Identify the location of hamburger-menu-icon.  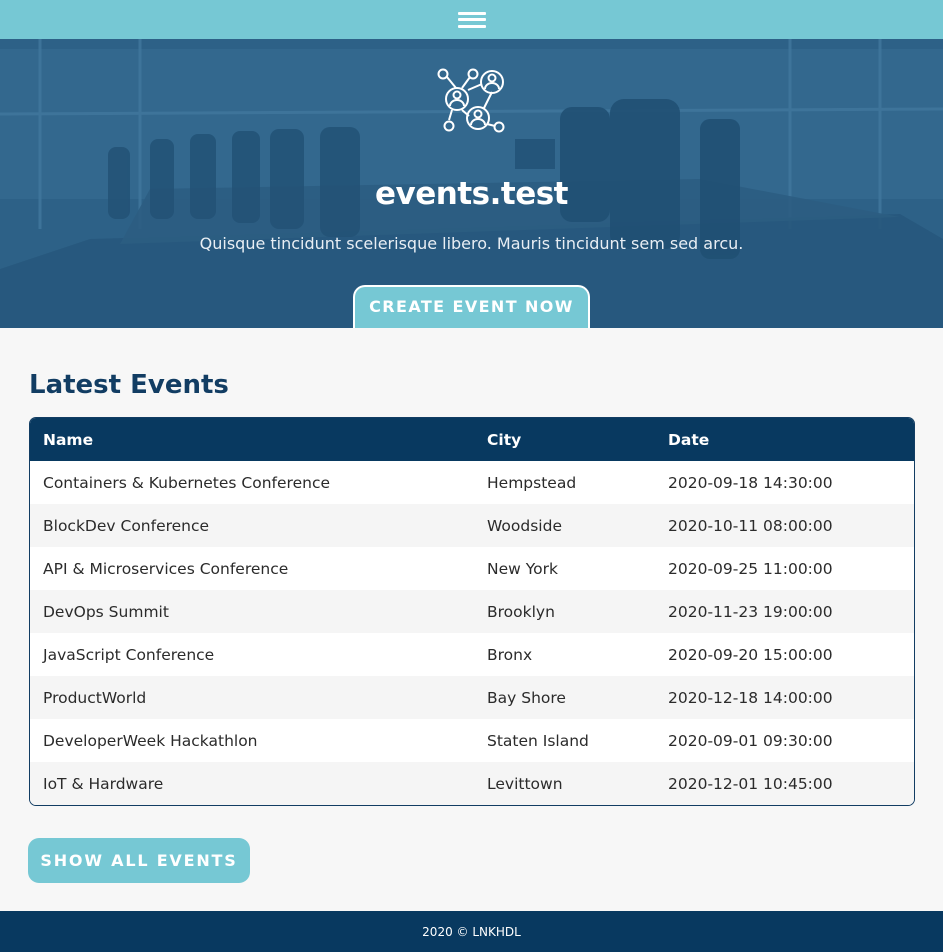
(471, 19).